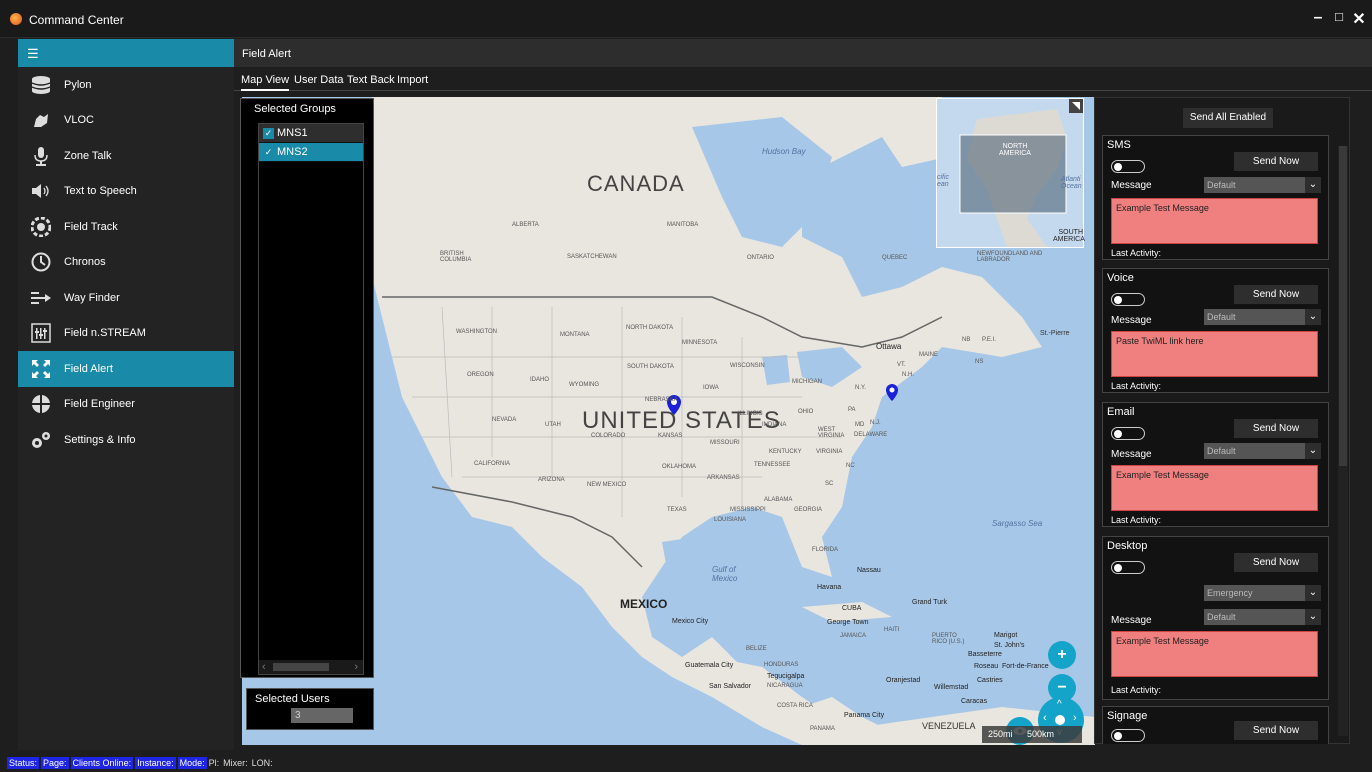  What do you see at coordinates (1062, 655) in the screenshot?
I see `zoom-in-button: +` at bounding box center [1062, 655].